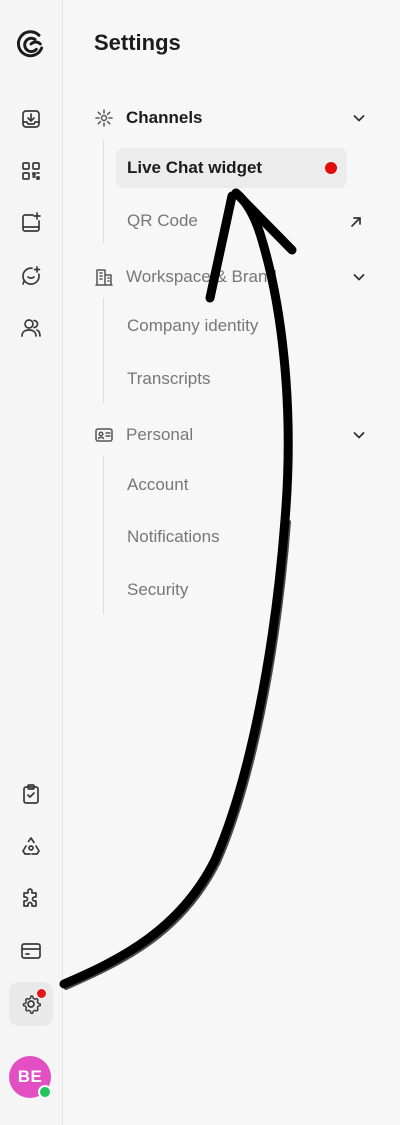  Describe the element at coordinates (331, 168) in the screenshot. I see `alert-dot` at that location.